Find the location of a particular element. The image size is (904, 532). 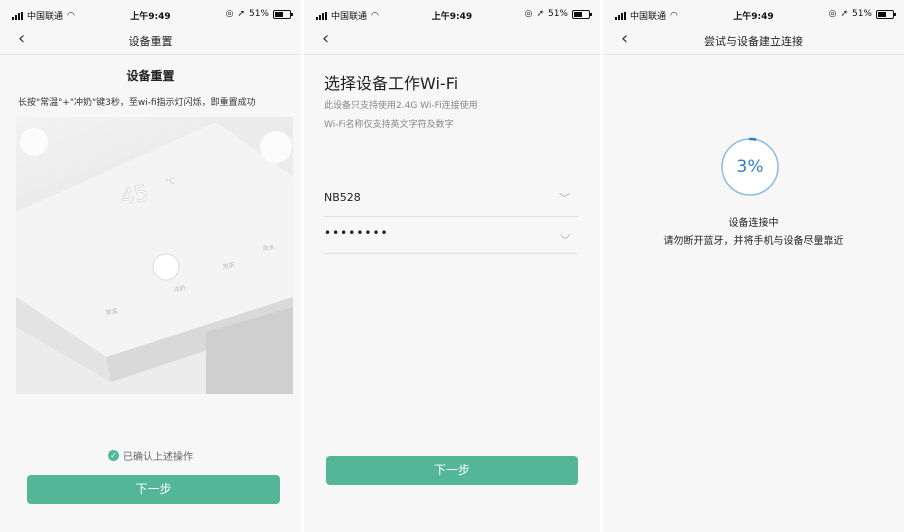

confirm-checkbox: ✓ 已确认上述操作 is located at coordinates (150, 455).